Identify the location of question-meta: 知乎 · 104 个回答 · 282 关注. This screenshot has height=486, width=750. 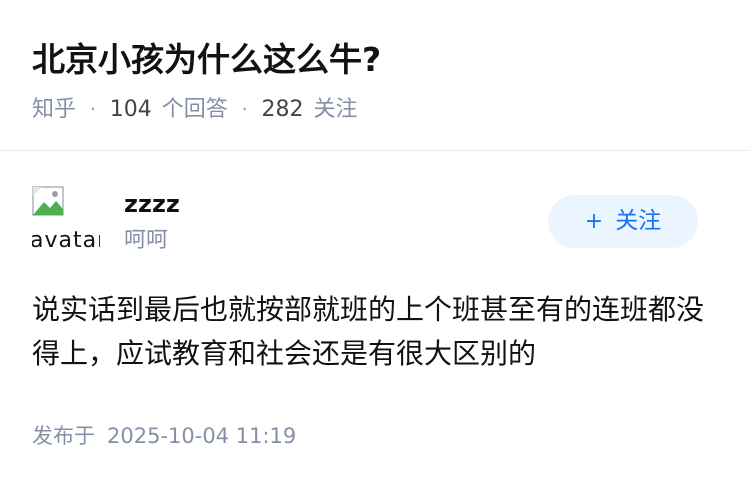
(195, 110).